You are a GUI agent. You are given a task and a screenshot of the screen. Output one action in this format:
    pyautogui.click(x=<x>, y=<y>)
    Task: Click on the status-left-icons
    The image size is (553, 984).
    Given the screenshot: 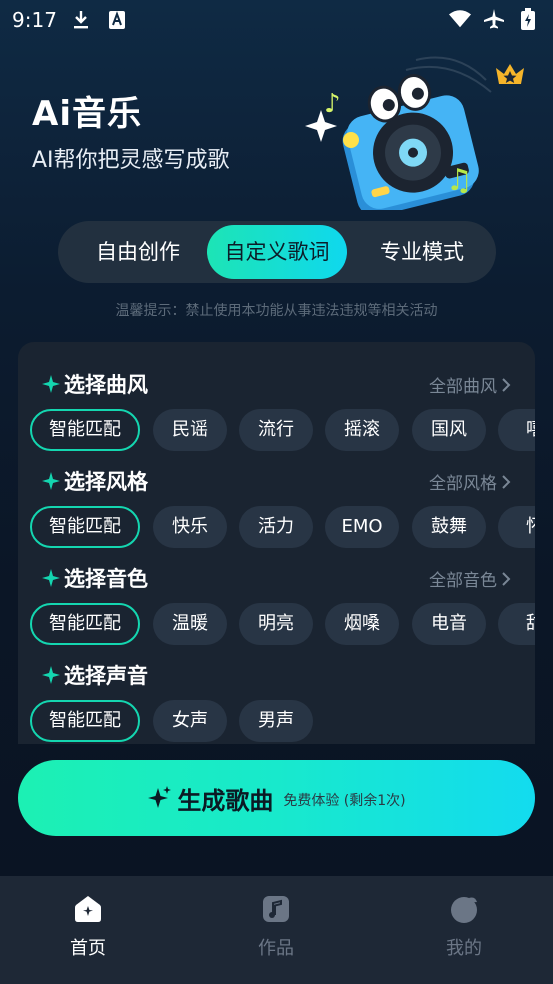 What is the action you would take?
    pyautogui.click(x=99, y=20)
    